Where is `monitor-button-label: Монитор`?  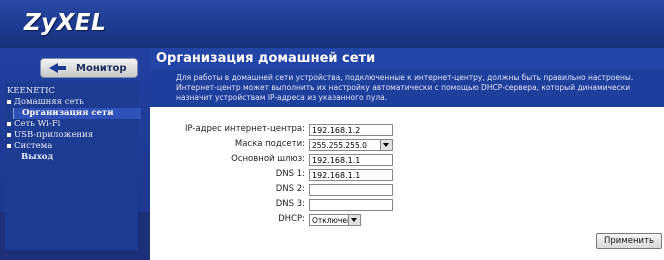 monitor-button-label: Монитор is located at coordinates (101, 68).